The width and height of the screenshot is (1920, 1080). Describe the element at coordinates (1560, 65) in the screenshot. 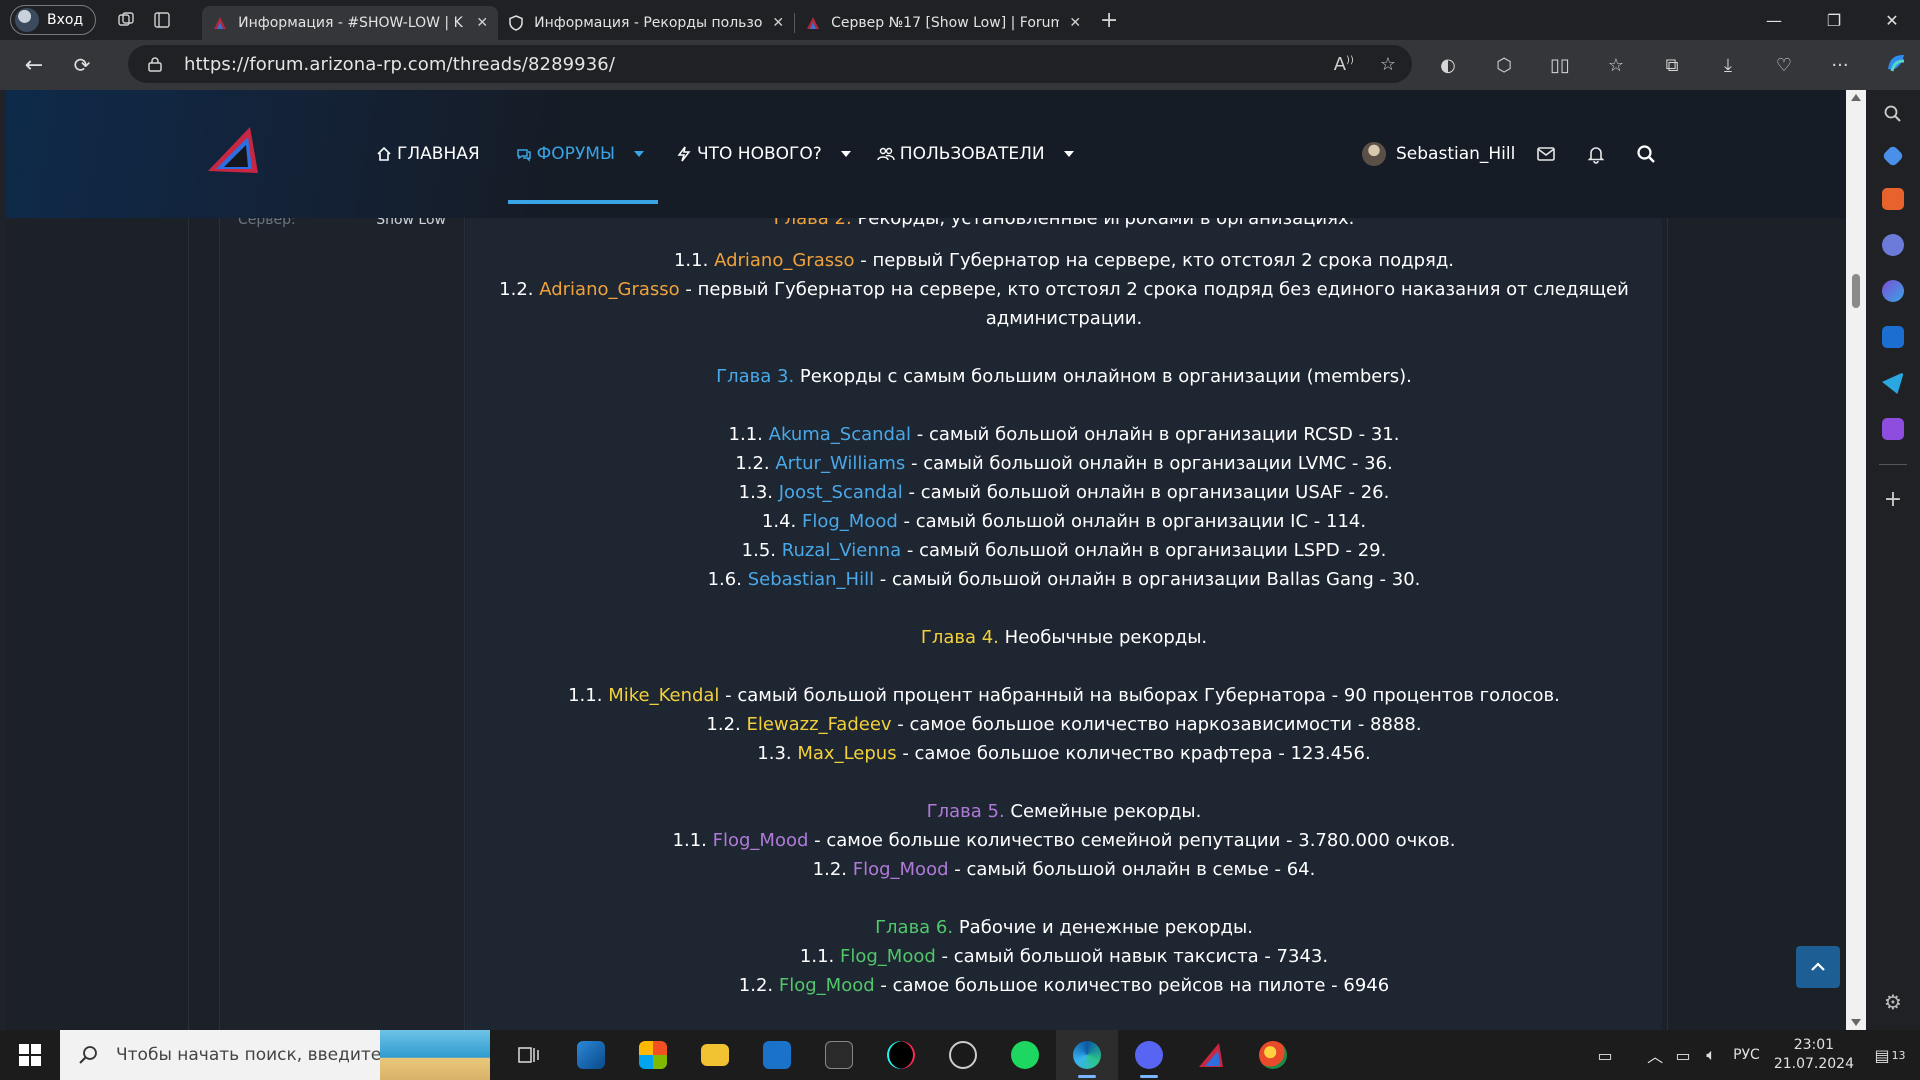

I see `split-screen-icon: ▯▯` at that location.